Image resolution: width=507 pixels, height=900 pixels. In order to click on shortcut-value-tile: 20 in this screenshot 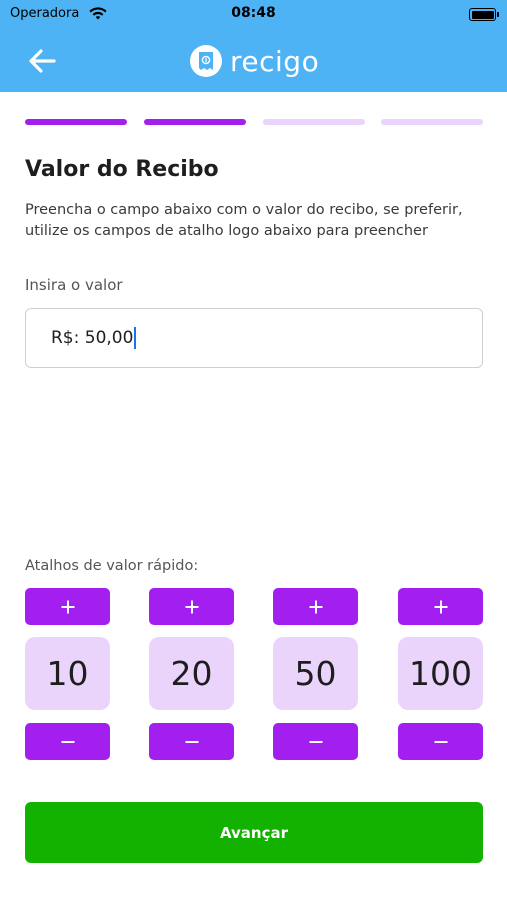, I will do `click(191, 673)`.